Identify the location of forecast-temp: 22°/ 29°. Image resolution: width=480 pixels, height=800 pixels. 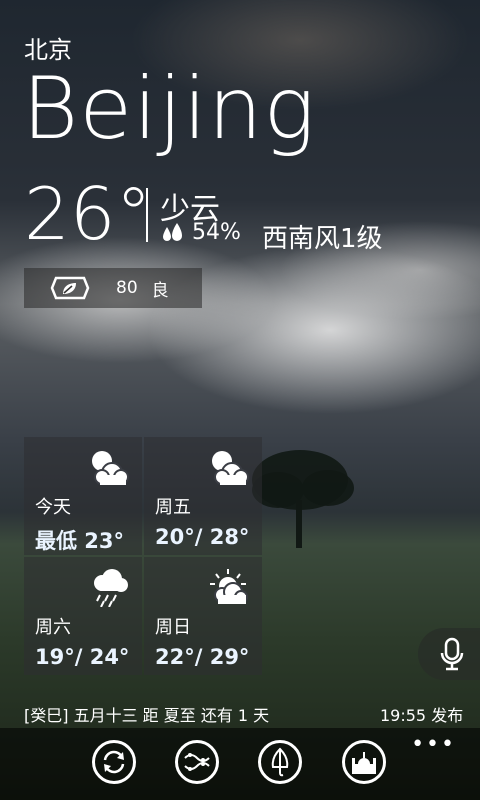
(202, 657).